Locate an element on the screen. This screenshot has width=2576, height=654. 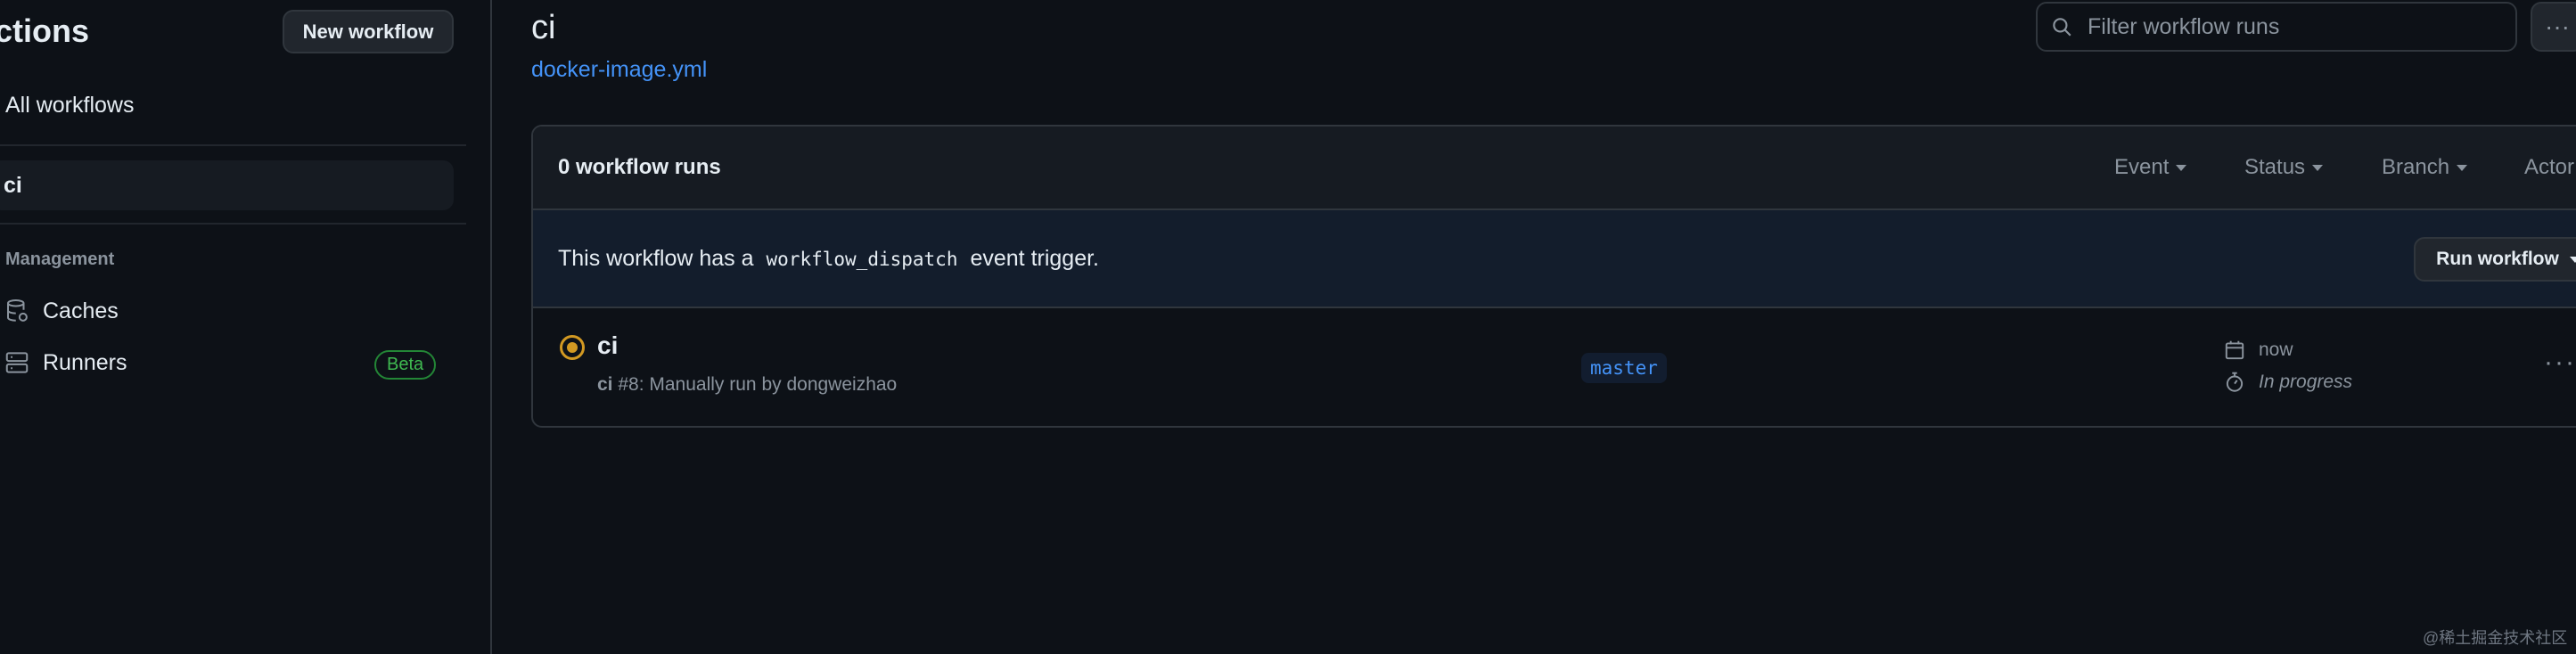
workflow-file-link: docker-image.yml is located at coordinates (619, 70).